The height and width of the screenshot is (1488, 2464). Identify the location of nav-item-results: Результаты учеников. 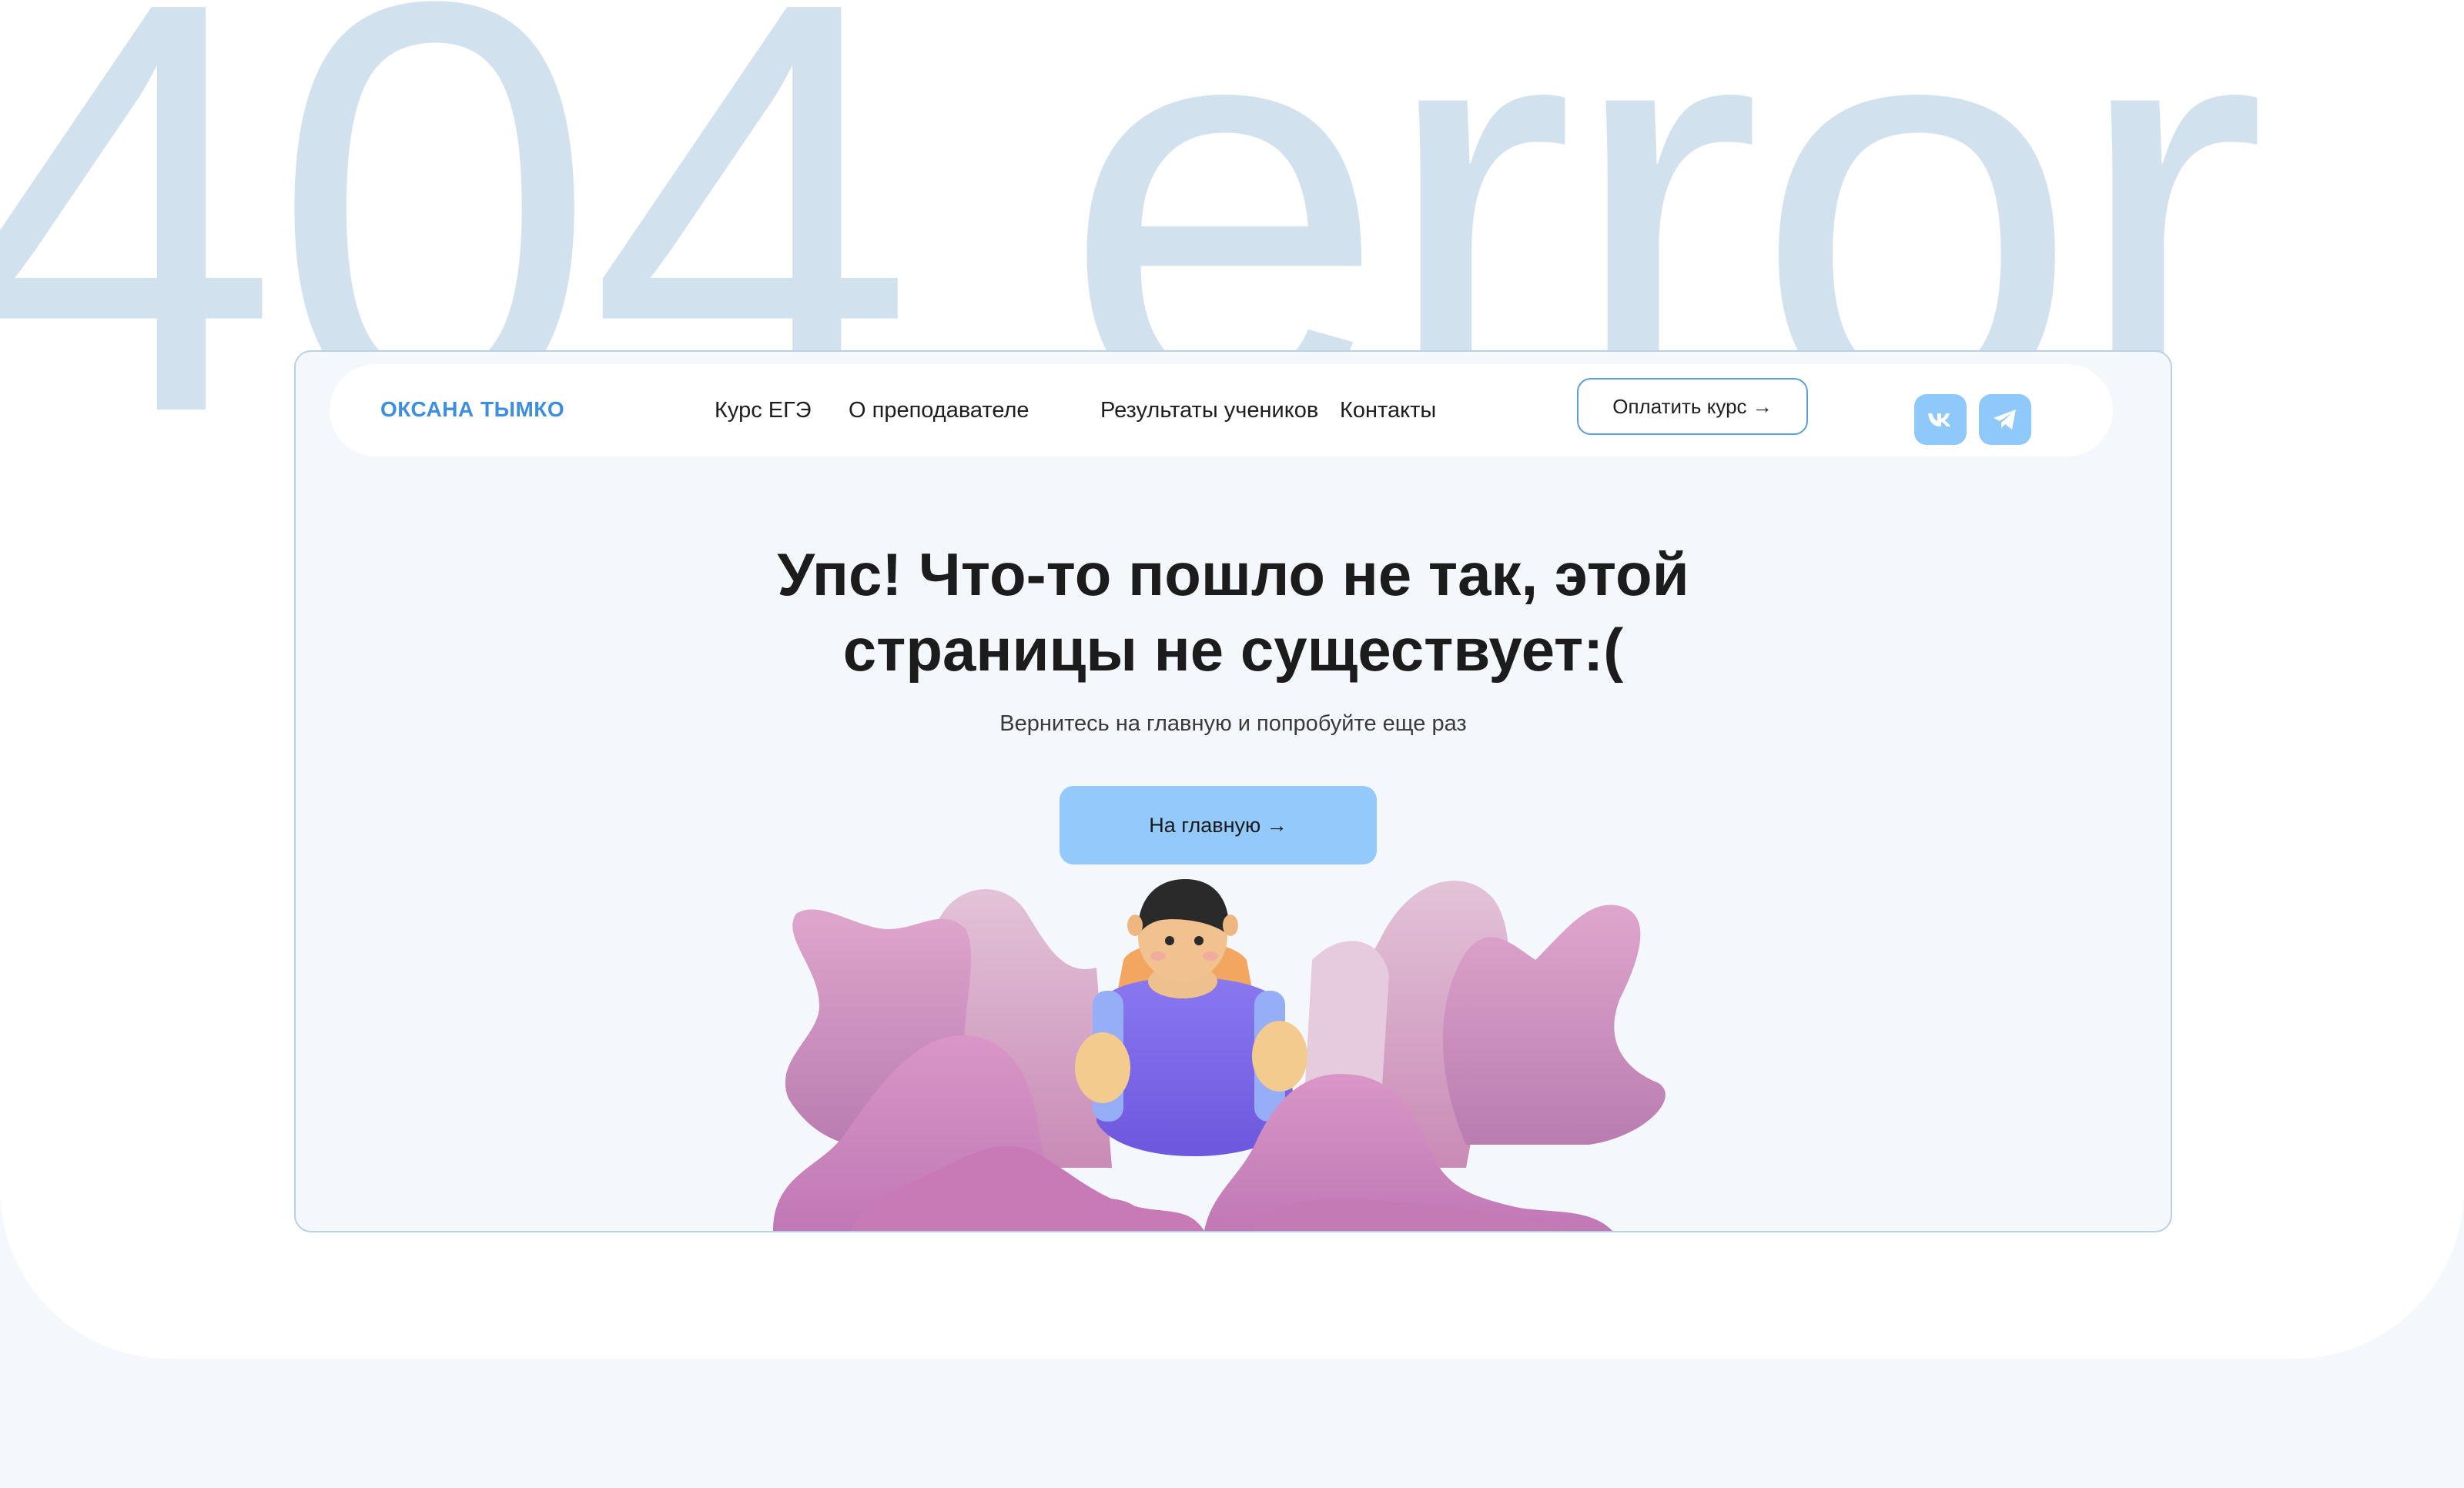
(1209, 410).